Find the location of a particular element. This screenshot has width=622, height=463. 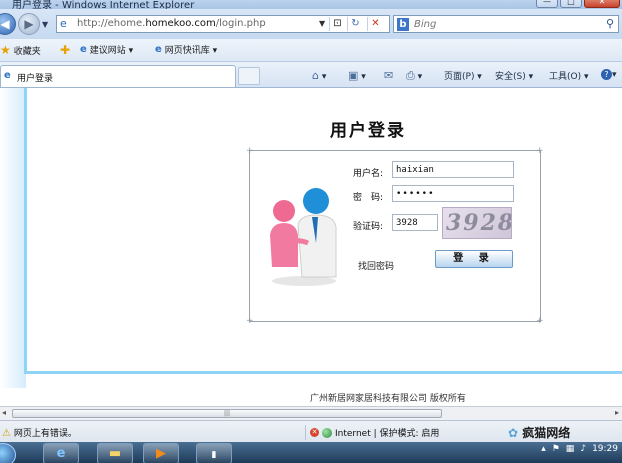

search-box: b ⚲ is located at coordinates (506, 24).